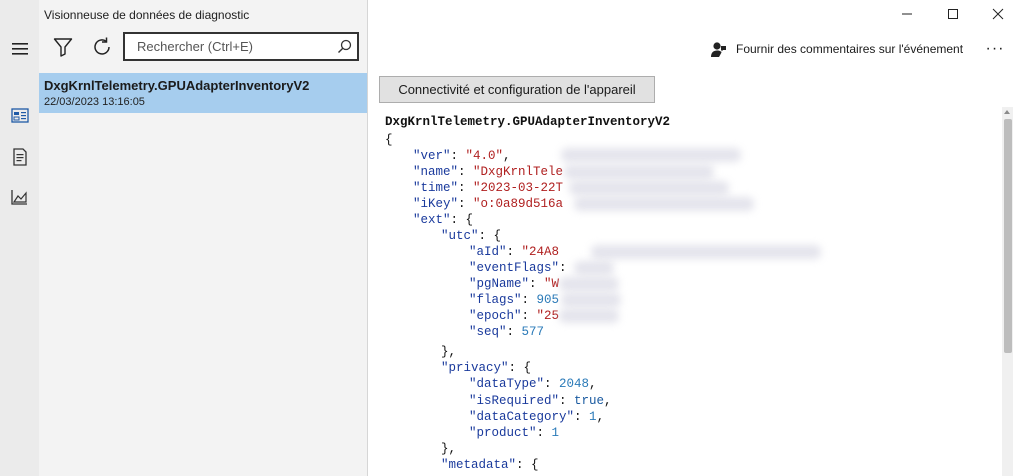 Image resolution: width=1013 pixels, height=476 pixels. What do you see at coordinates (518, 188) in the screenshot?
I see `json-value: "2023-03-22T` at bounding box center [518, 188].